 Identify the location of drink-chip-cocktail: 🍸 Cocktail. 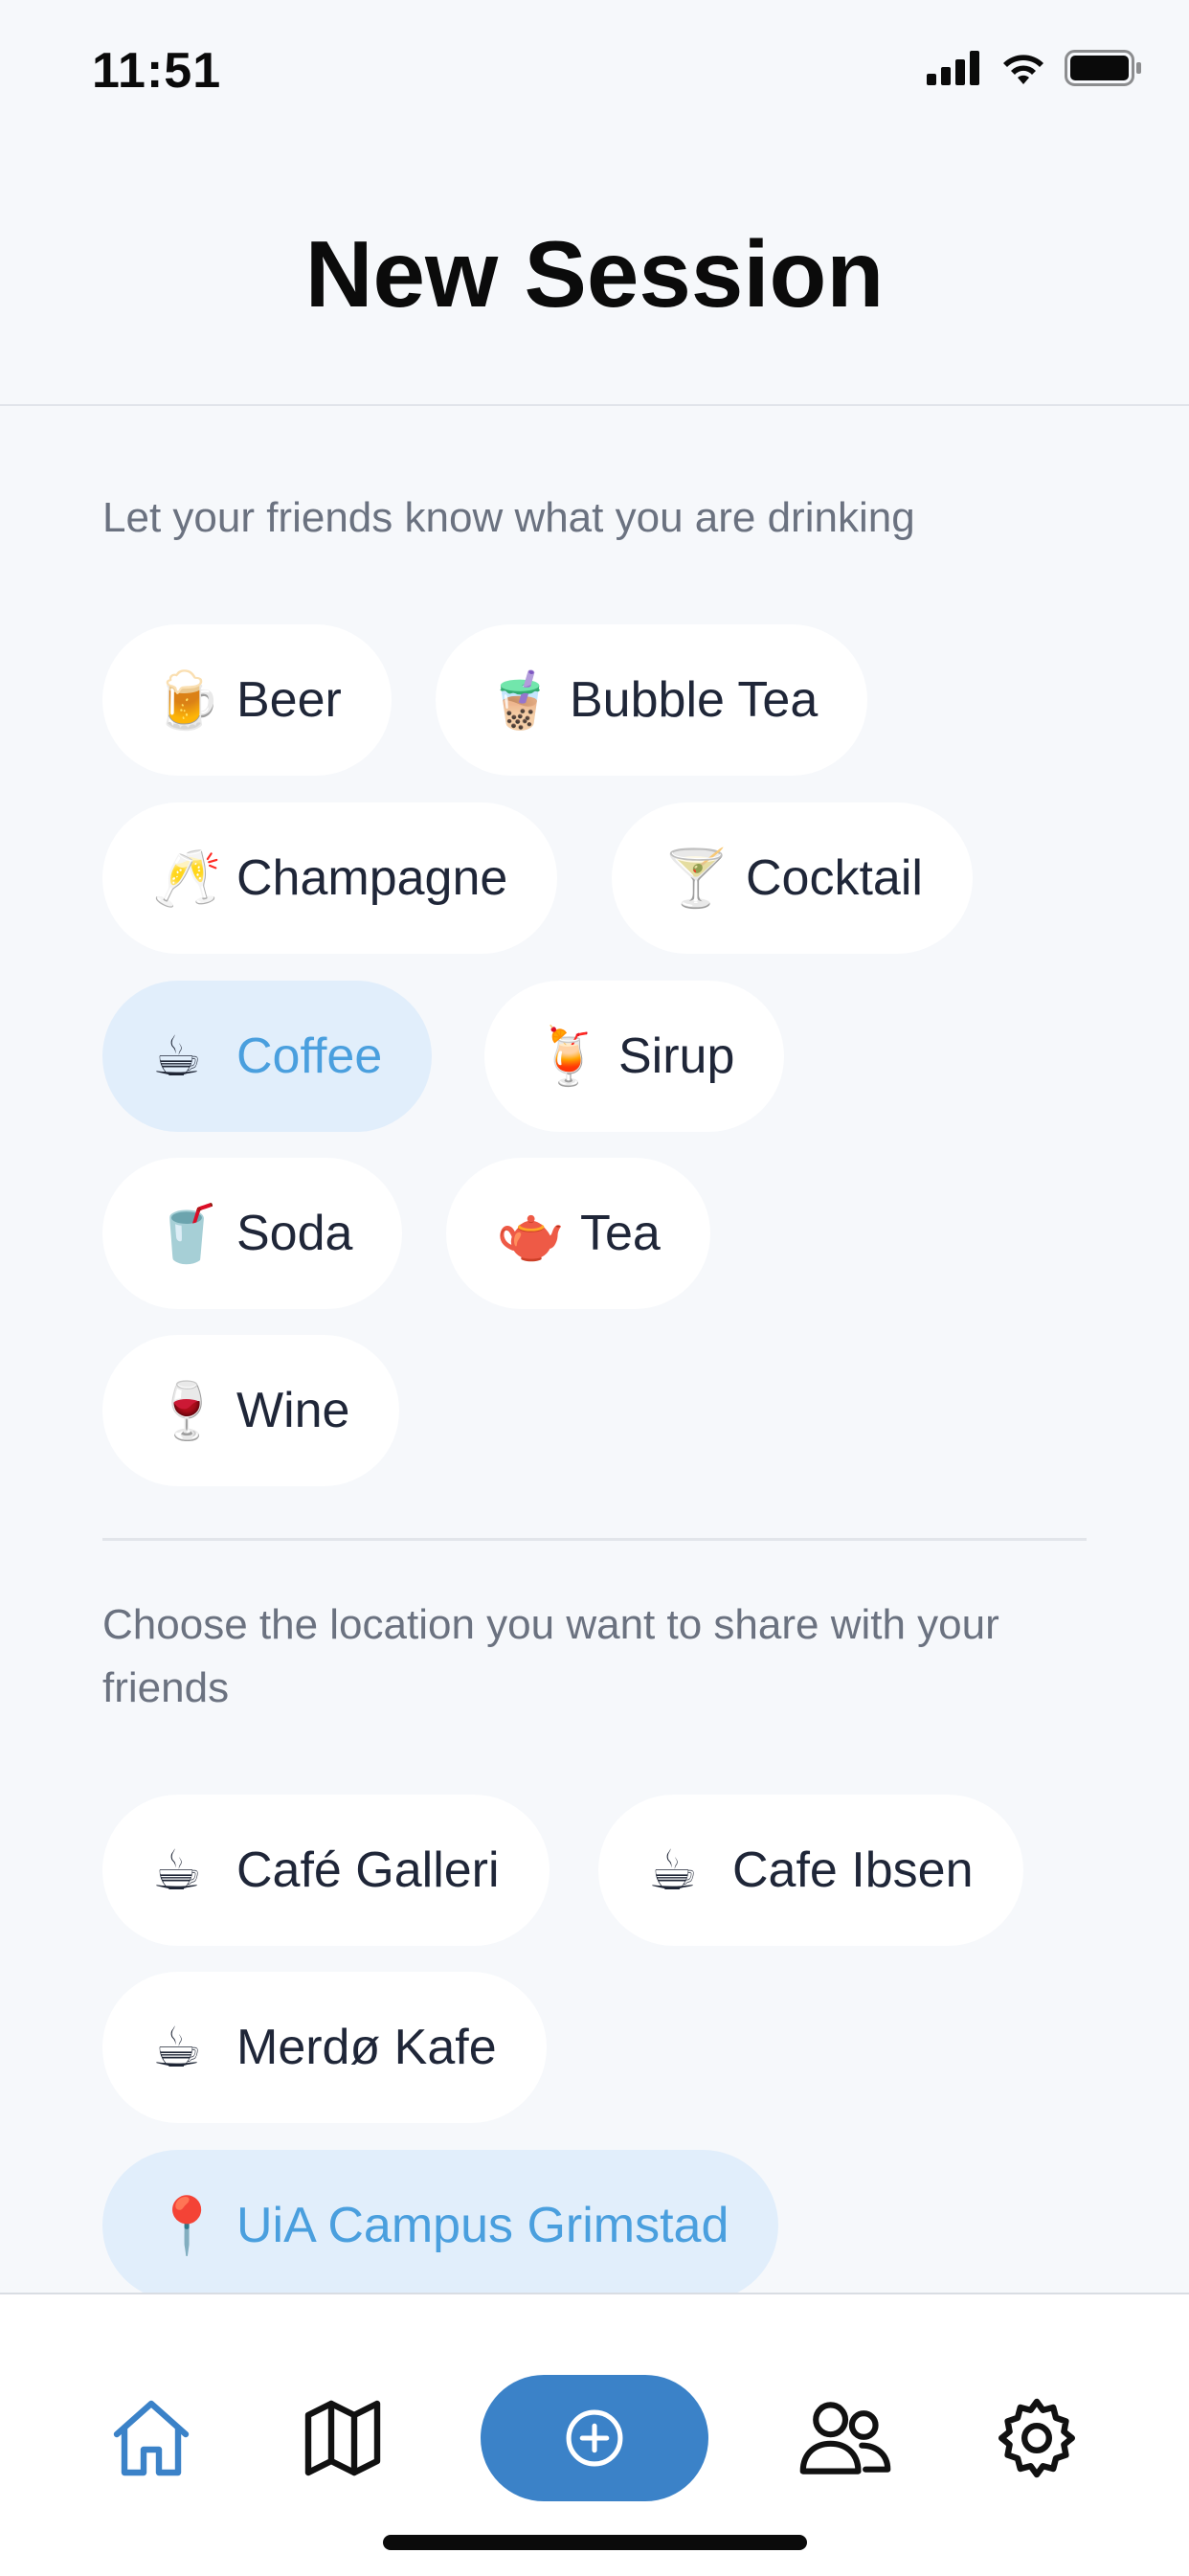
(792, 878).